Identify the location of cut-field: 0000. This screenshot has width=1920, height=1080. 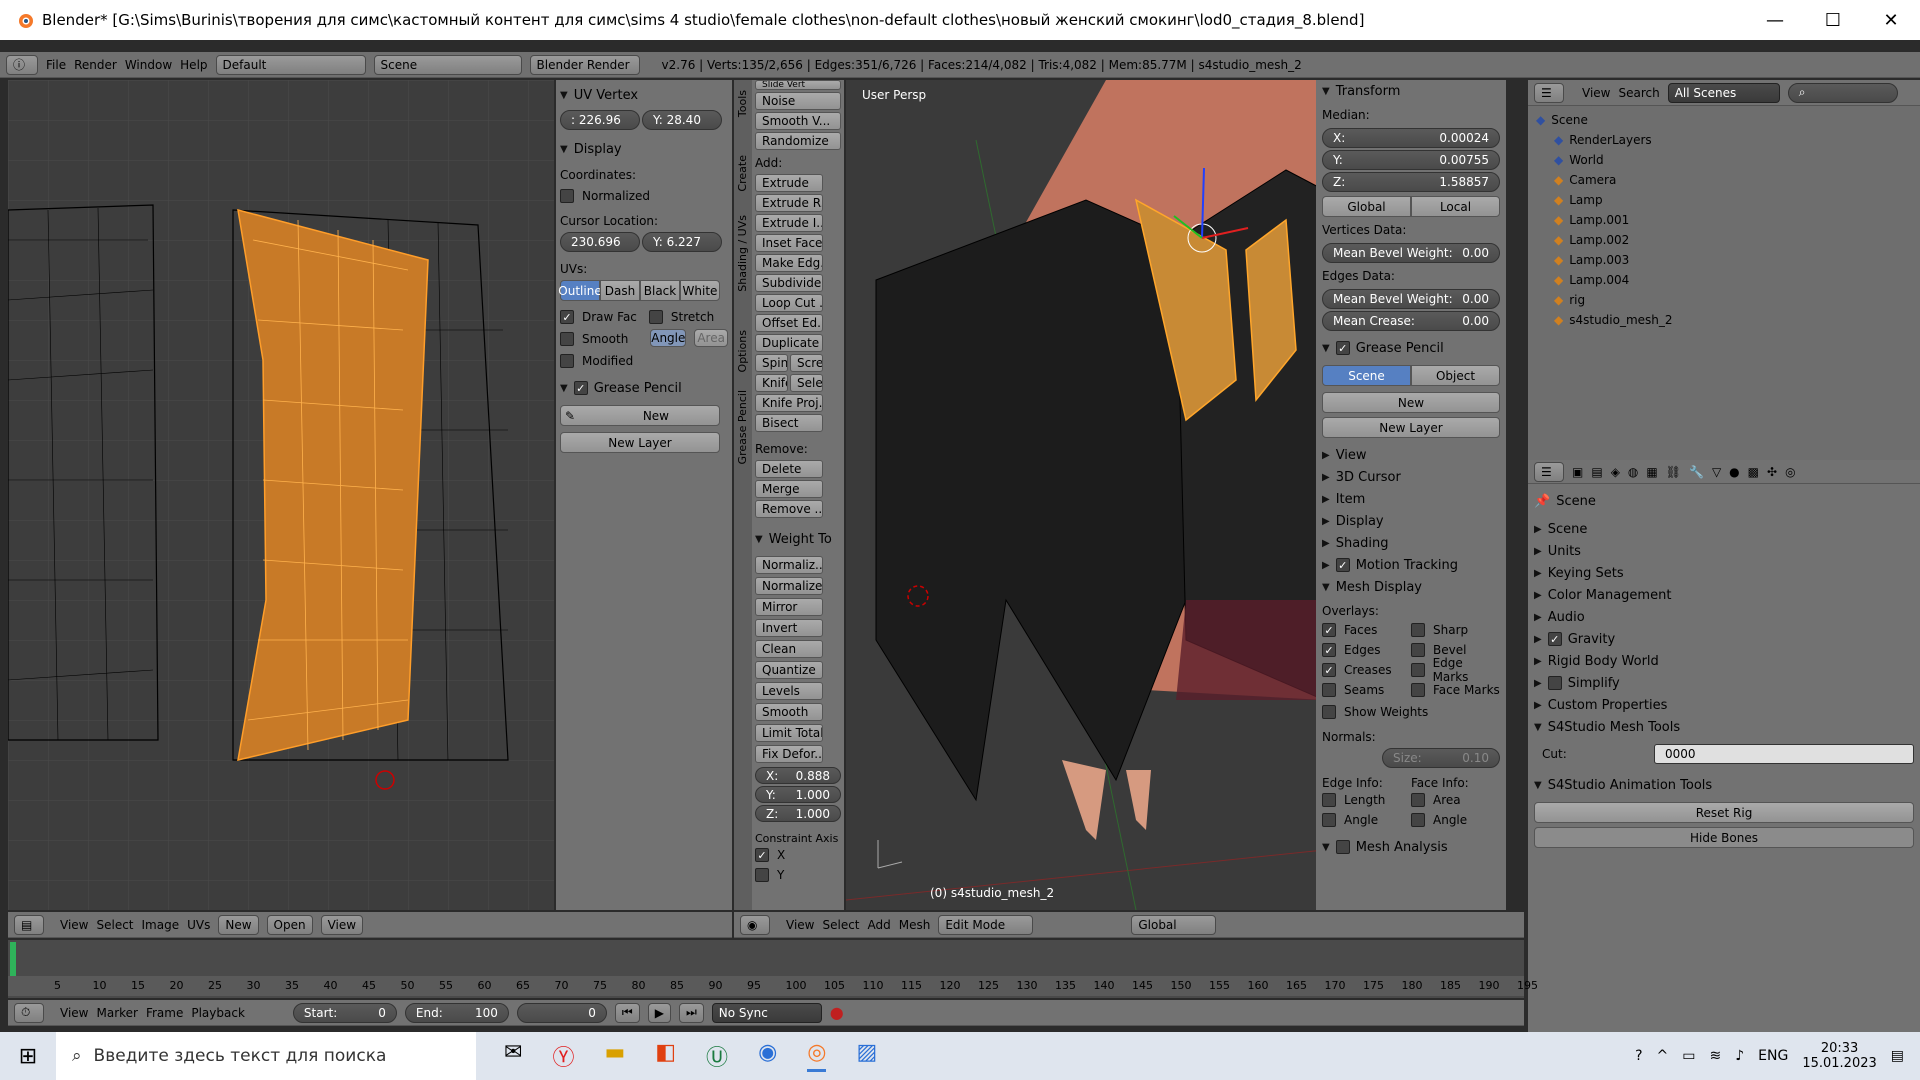
(1784, 754).